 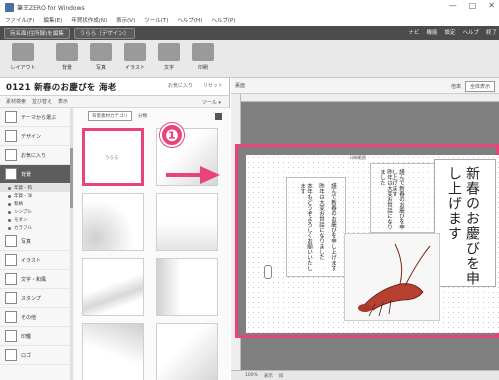 I want to click on background-icon, so click(x=67, y=52).